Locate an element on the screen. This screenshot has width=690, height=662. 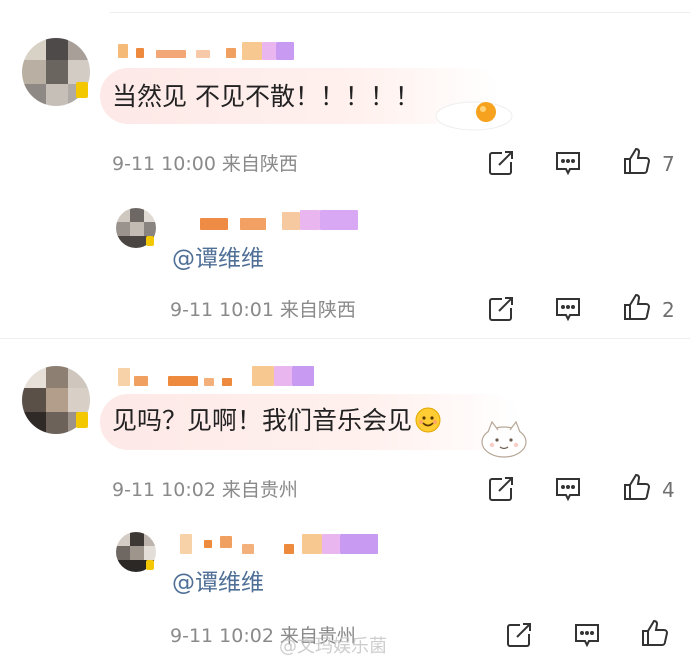
like-count: 4 is located at coordinates (668, 490).